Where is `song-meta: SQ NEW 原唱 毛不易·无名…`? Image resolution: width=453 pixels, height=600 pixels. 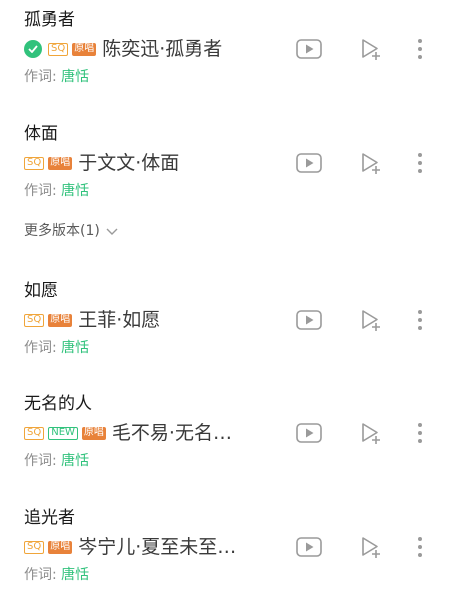 song-meta: SQ NEW 原唱 毛不易·无名… is located at coordinates (128, 433).